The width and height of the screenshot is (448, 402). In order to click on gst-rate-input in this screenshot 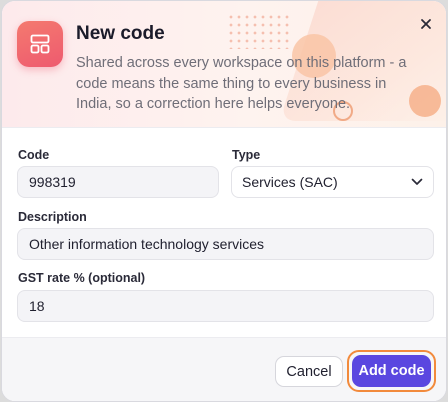, I will do `click(225, 306)`.